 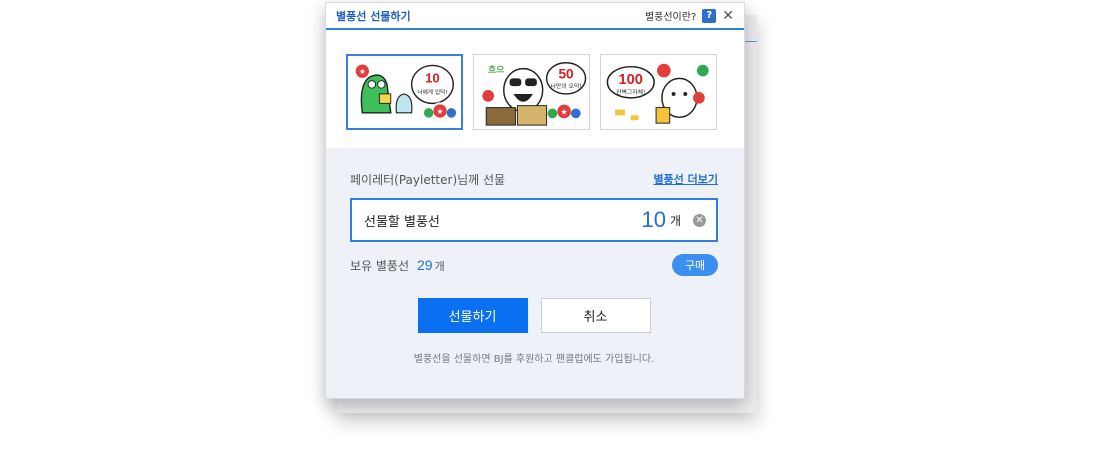 I want to click on recipient-row: 페이레터(Payletter)님께 선물 별풍선 더보기, so click(x=534, y=179).